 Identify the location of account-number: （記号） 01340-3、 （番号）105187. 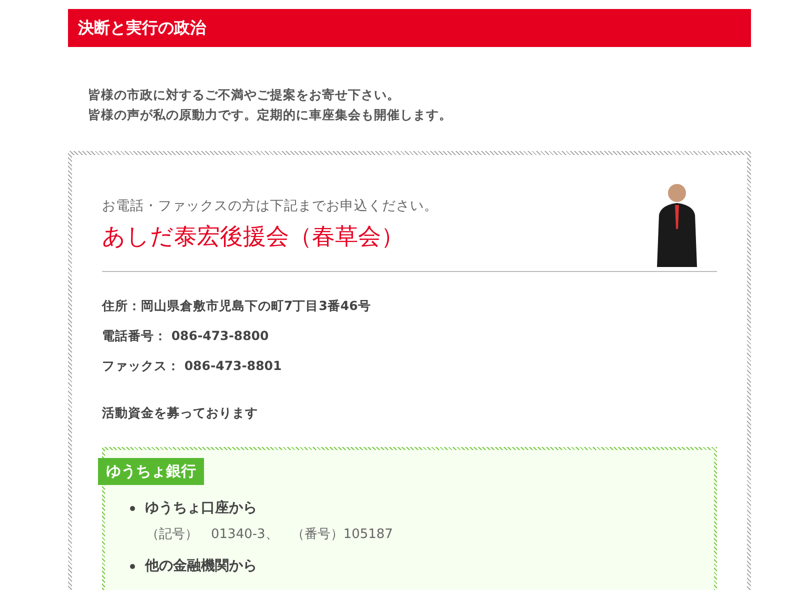
(269, 534).